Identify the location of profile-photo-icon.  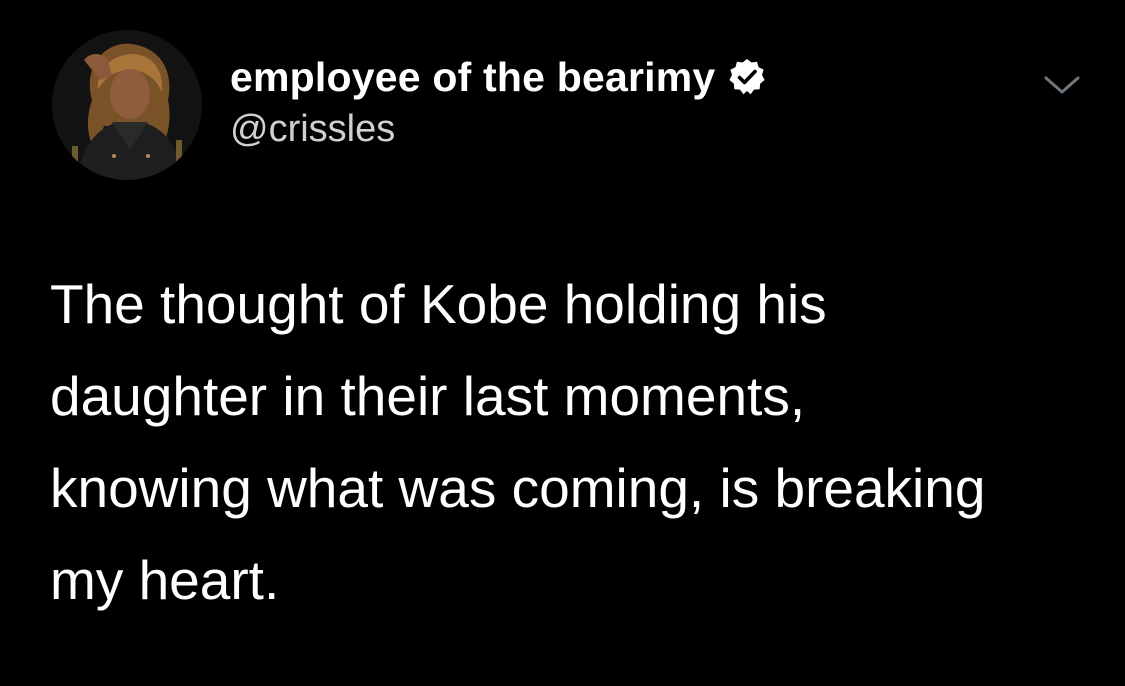
(127, 105).